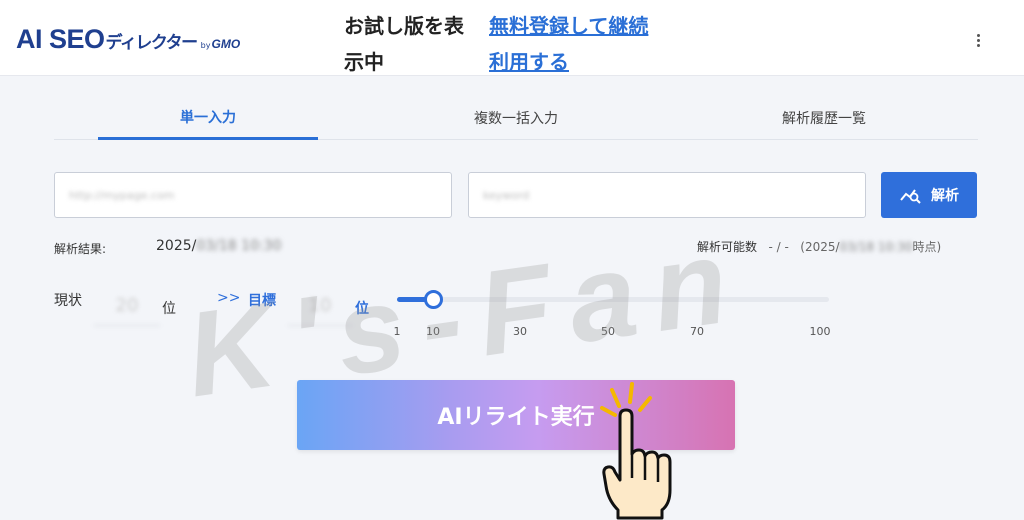 This screenshot has width=1024, height=520. Describe the element at coordinates (127, 306) in the screenshot. I see `current-rank-field: 20` at that location.